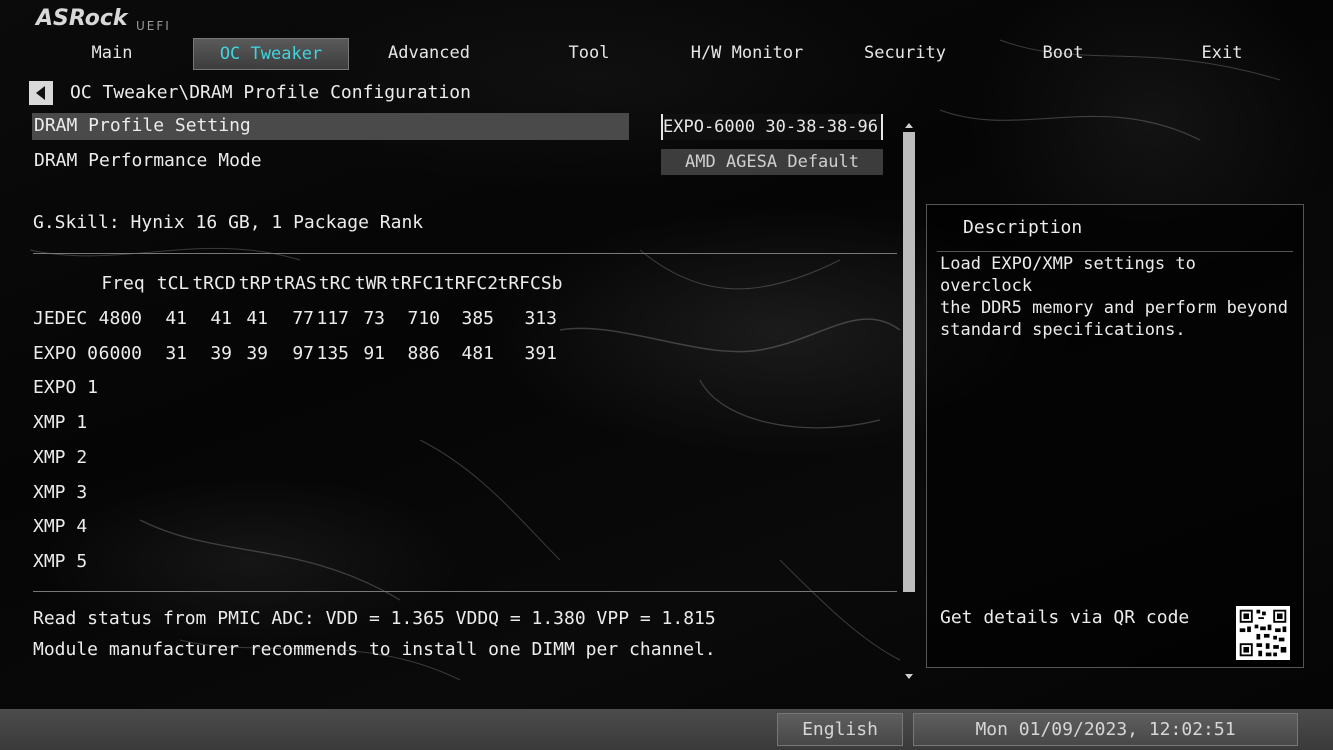  Describe the element at coordinates (840, 729) in the screenshot. I see `language-button: English` at that location.